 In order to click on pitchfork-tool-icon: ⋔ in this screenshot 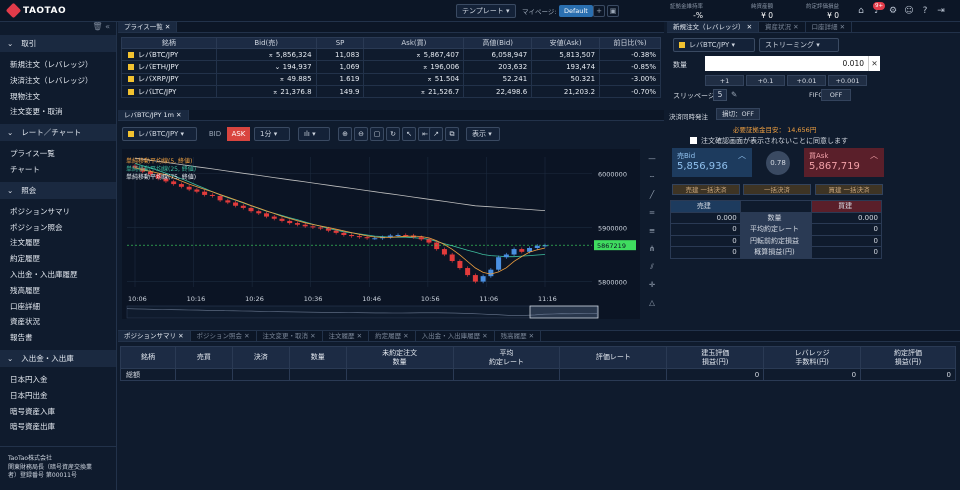, I will do `click(652, 249)`.